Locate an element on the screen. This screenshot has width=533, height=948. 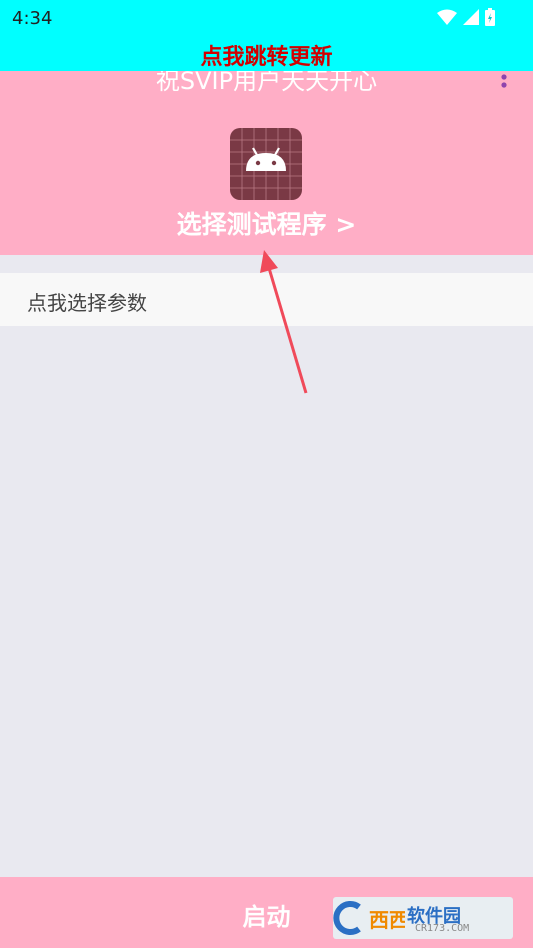
status-time: 4:34 is located at coordinates (32, 18).